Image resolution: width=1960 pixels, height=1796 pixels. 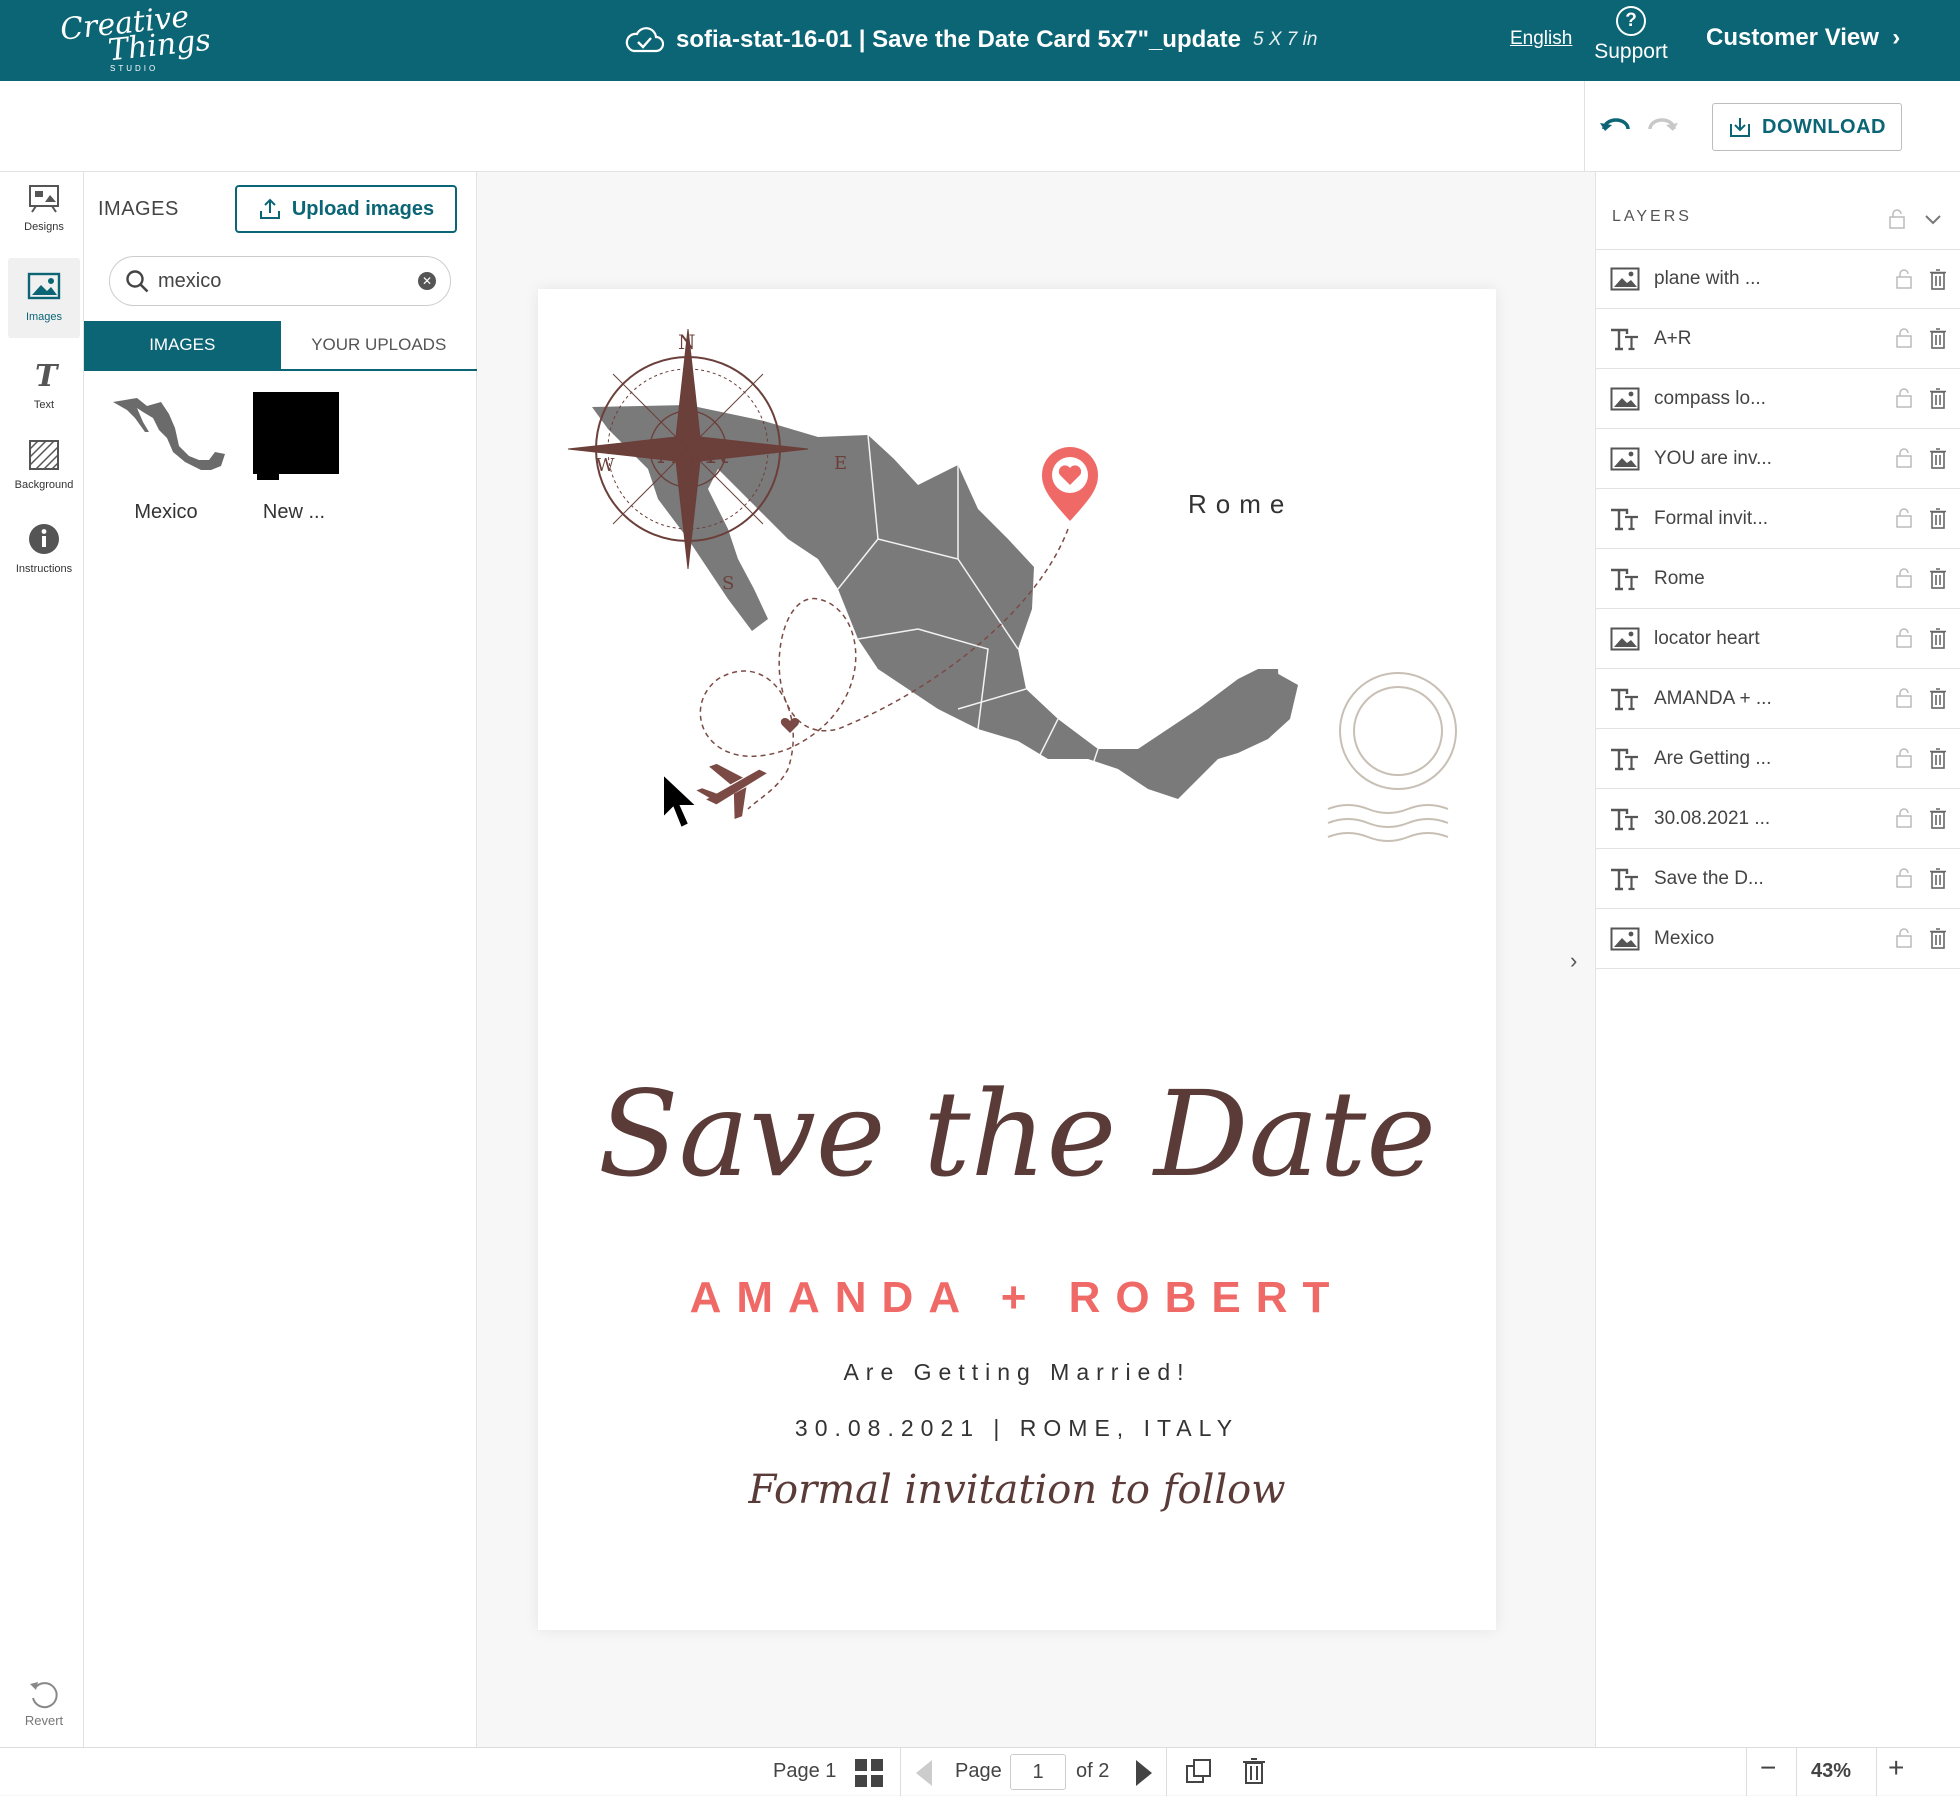 I want to click on image-search-box: ✕, so click(x=280, y=281).